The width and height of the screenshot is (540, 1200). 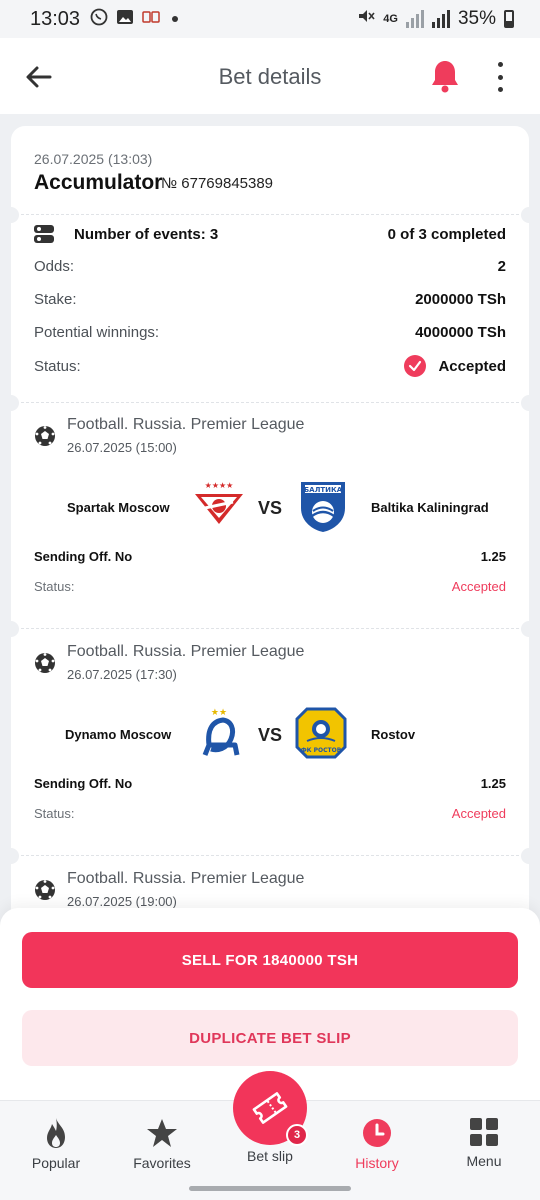 What do you see at coordinates (484, 1132) in the screenshot?
I see `grid-icon` at bounding box center [484, 1132].